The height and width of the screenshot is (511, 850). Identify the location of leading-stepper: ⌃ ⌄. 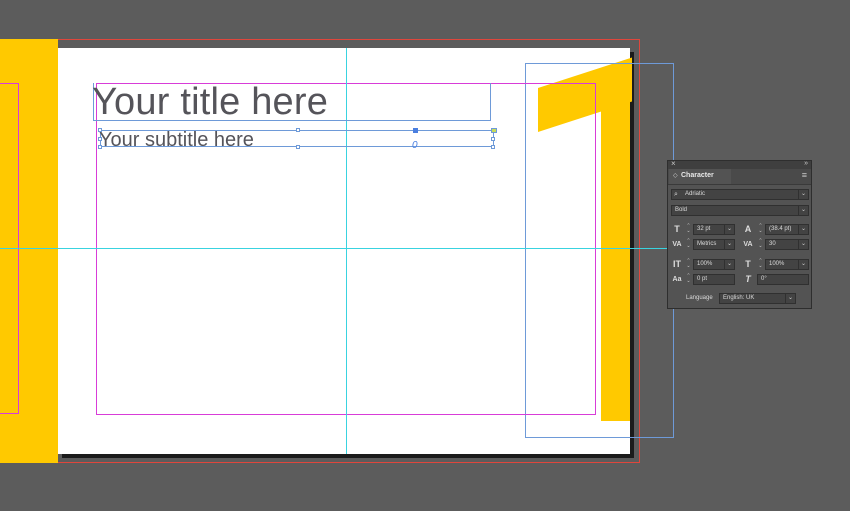
(760, 229).